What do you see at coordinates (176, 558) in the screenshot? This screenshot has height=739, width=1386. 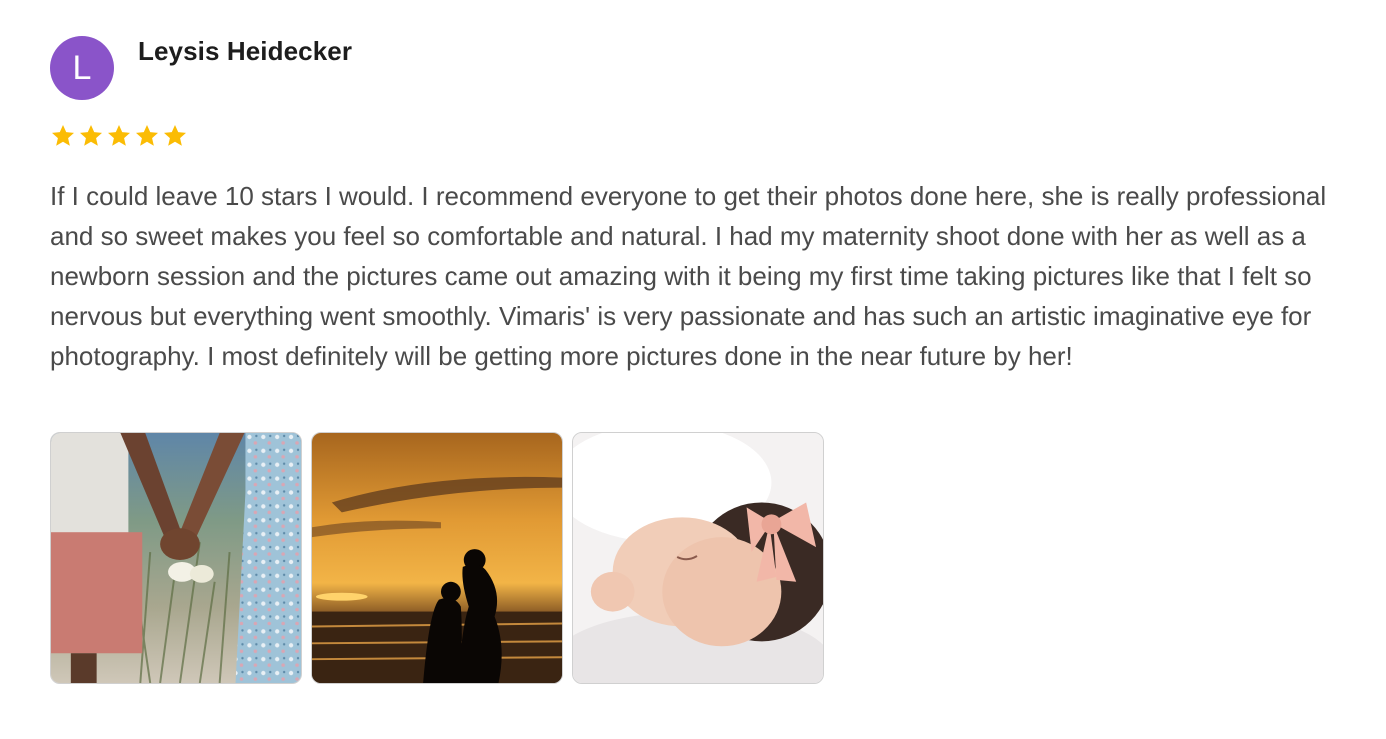 I see `photo-holding-hands-baby-shoes` at bounding box center [176, 558].